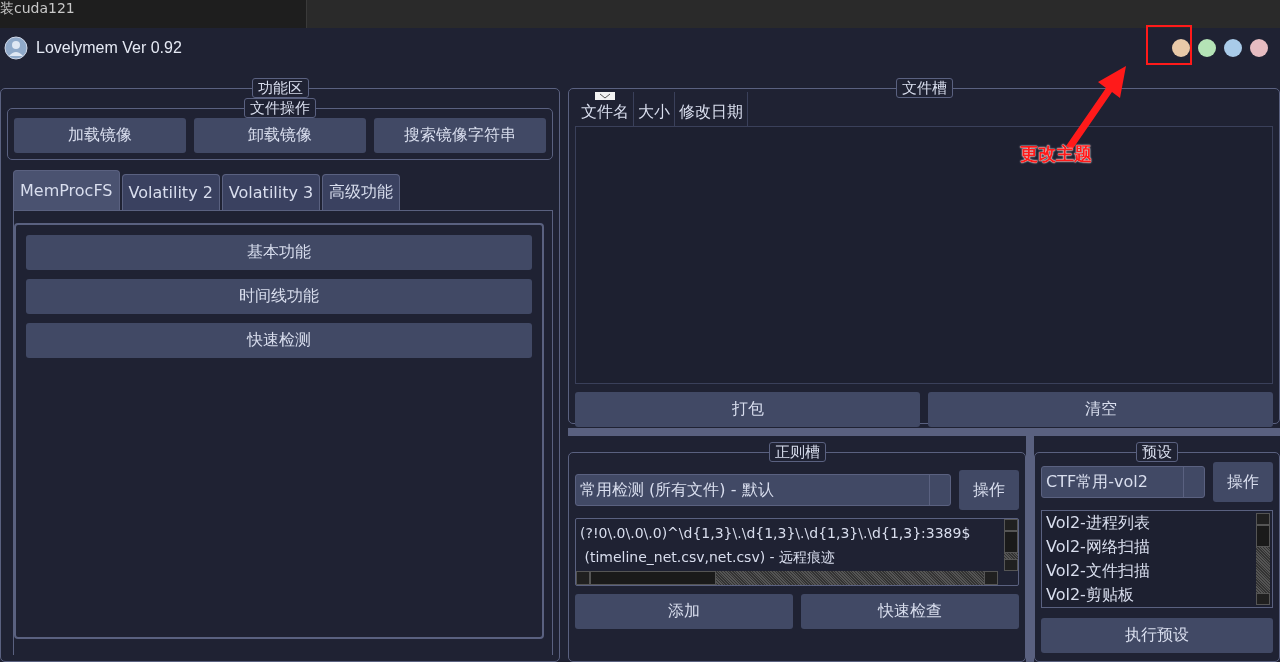 This screenshot has height=662, width=1280. I want to click on sort-indicator-icon, so click(605, 96).